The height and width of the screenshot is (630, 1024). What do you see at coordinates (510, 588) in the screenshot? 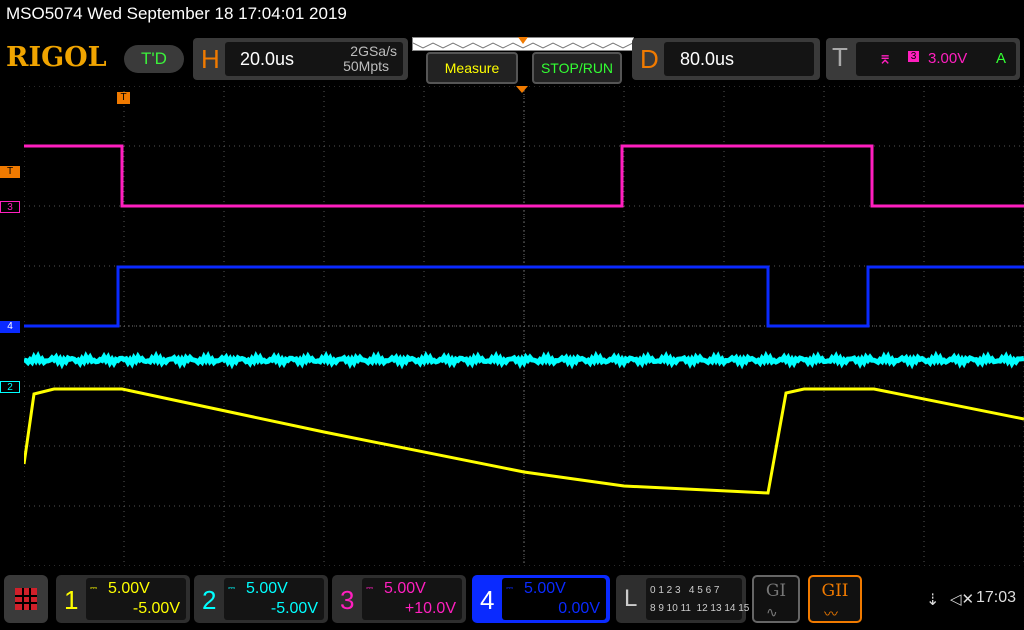
I see `channel-4-coupling-icon: ⎓` at bounding box center [510, 588].